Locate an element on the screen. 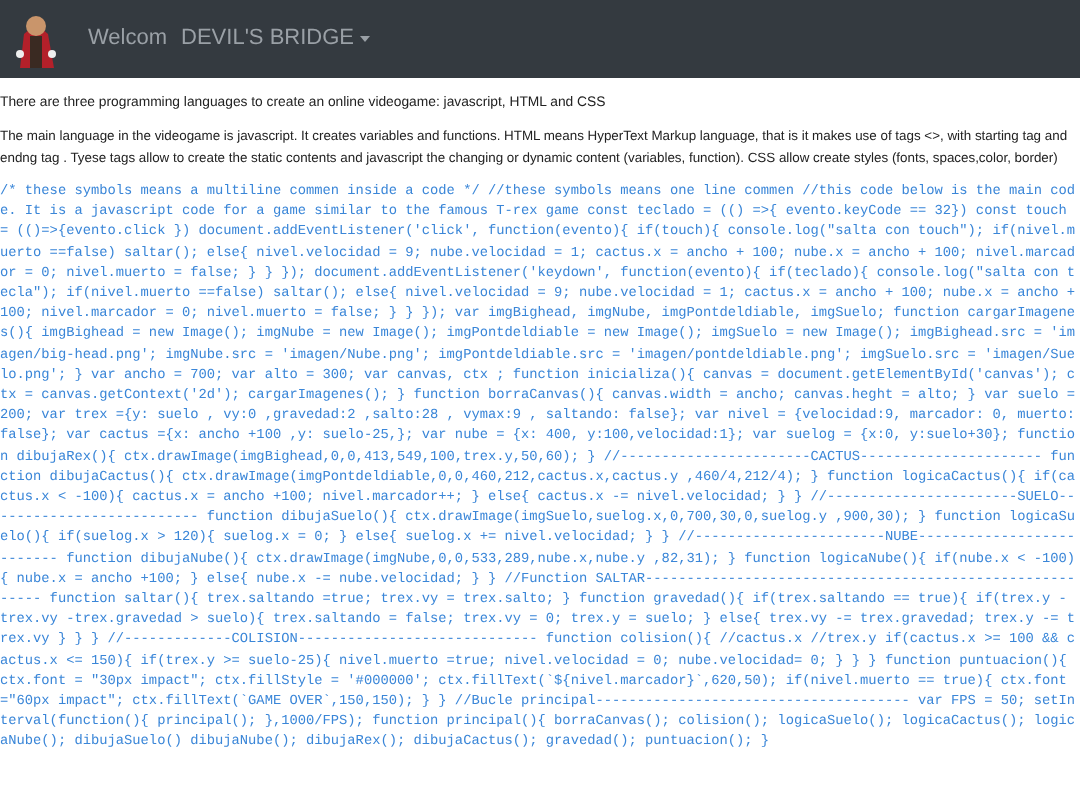 Image resolution: width=1080 pixels, height=810 pixels. user-menu: DEVIL'S BRIDGE is located at coordinates (275, 39).